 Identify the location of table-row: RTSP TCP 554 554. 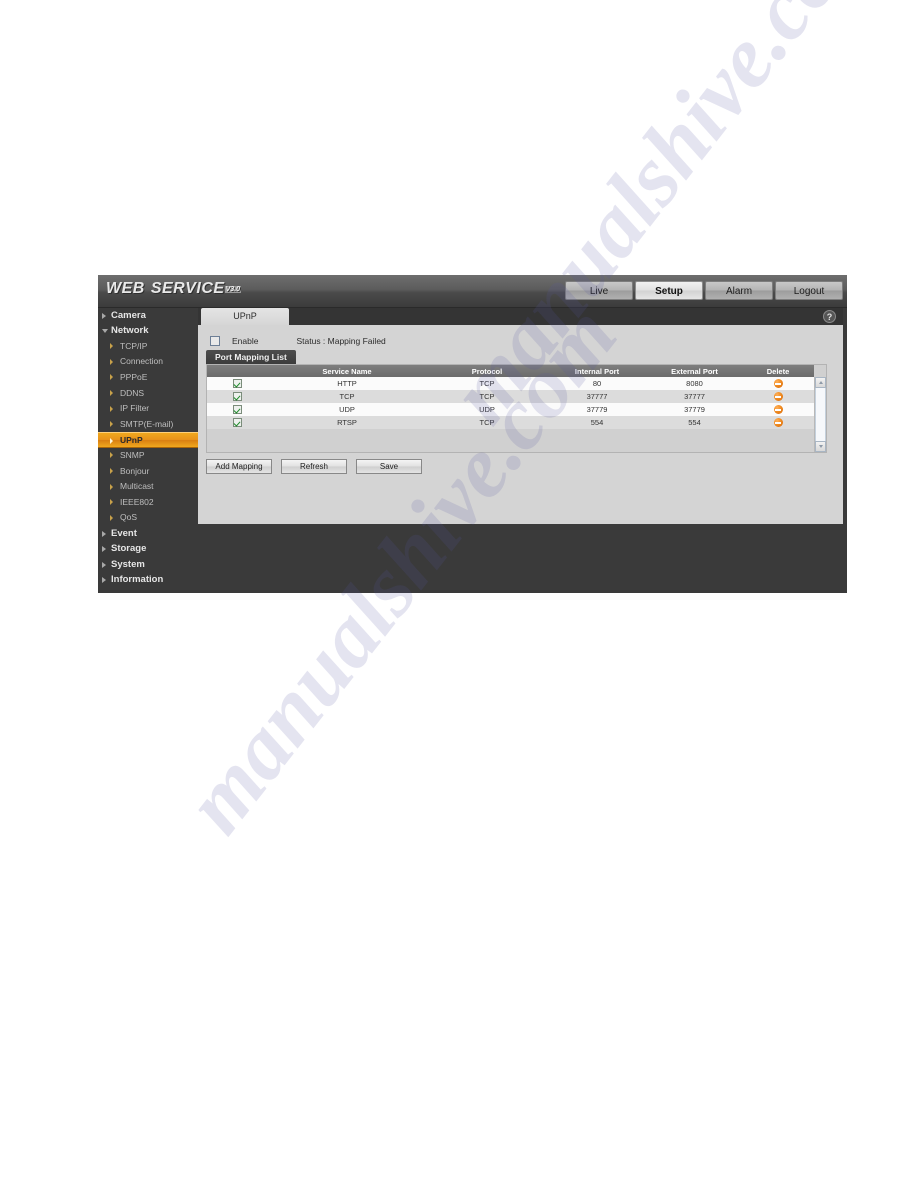
(510, 422).